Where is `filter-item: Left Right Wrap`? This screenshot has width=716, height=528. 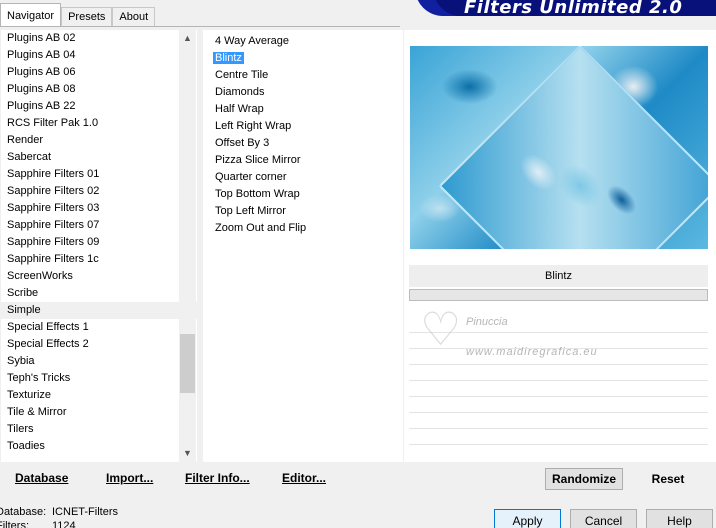
filter-item: Left Right Wrap is located at coordinates (303, 126).